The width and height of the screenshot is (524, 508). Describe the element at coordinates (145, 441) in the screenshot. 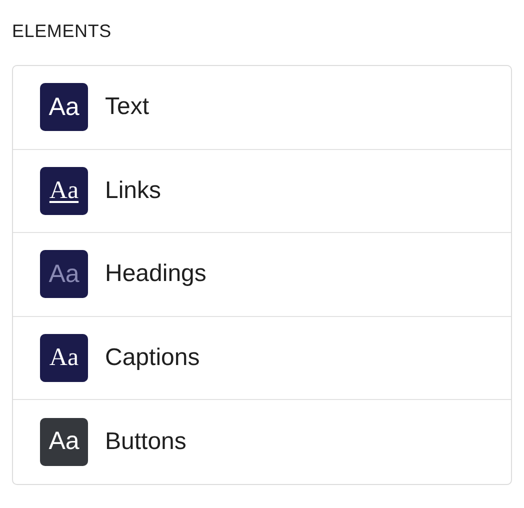

I see `element-label: Buttons` at that location.